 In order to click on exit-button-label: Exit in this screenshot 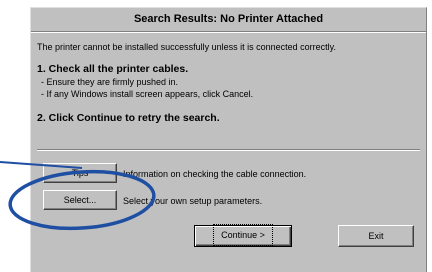, I will do `click(376, 236)`.